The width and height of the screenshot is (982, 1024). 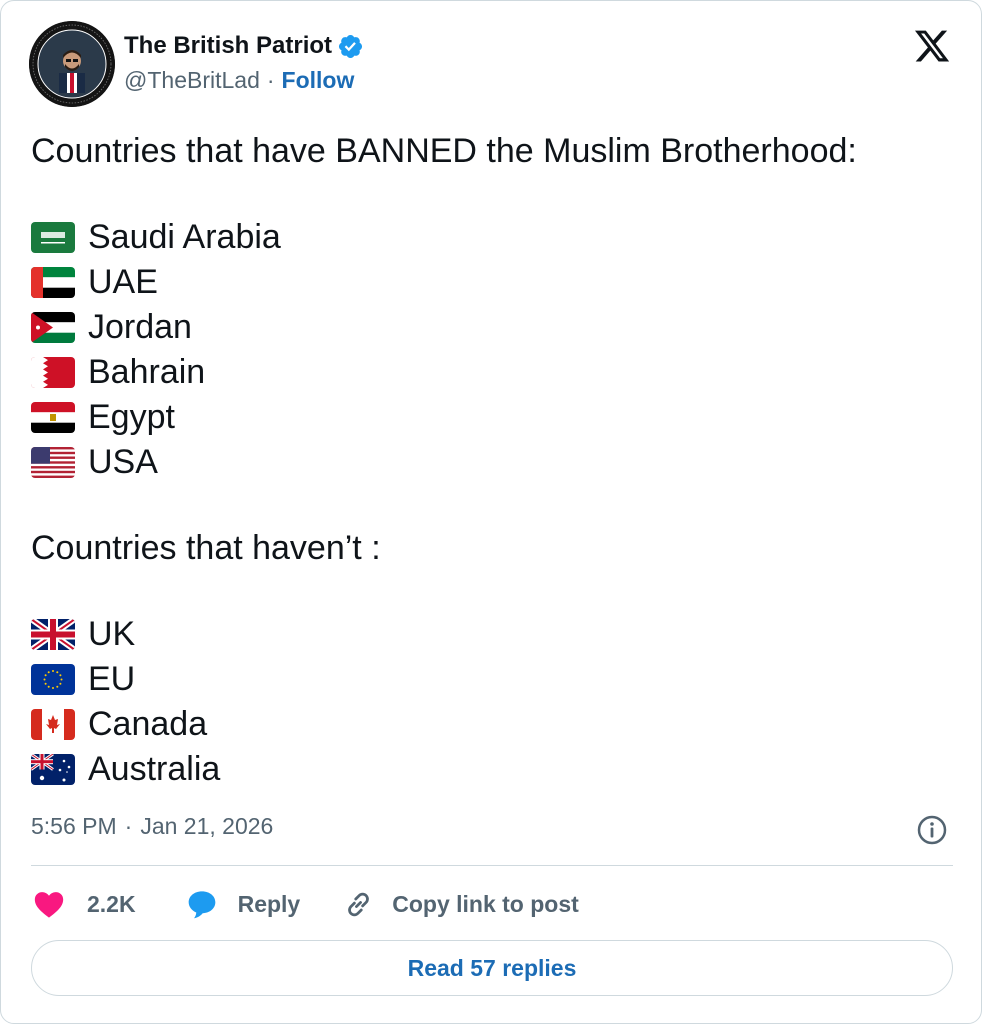 I want to click on list-item: Canada, so click(x=491, y=724).